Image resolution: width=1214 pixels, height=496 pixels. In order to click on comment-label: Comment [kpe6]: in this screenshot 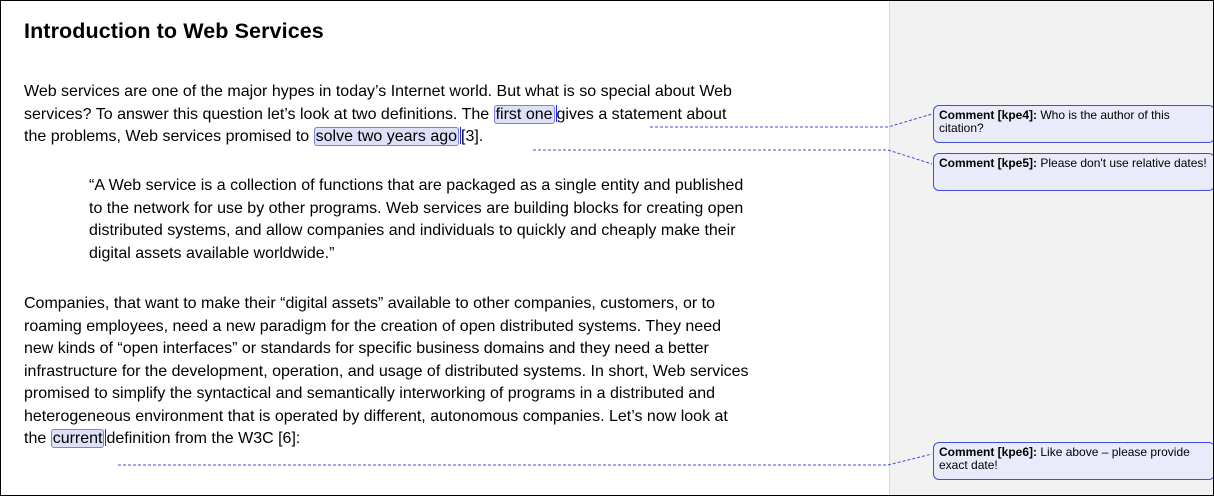, I will do `click(988, 452)`.